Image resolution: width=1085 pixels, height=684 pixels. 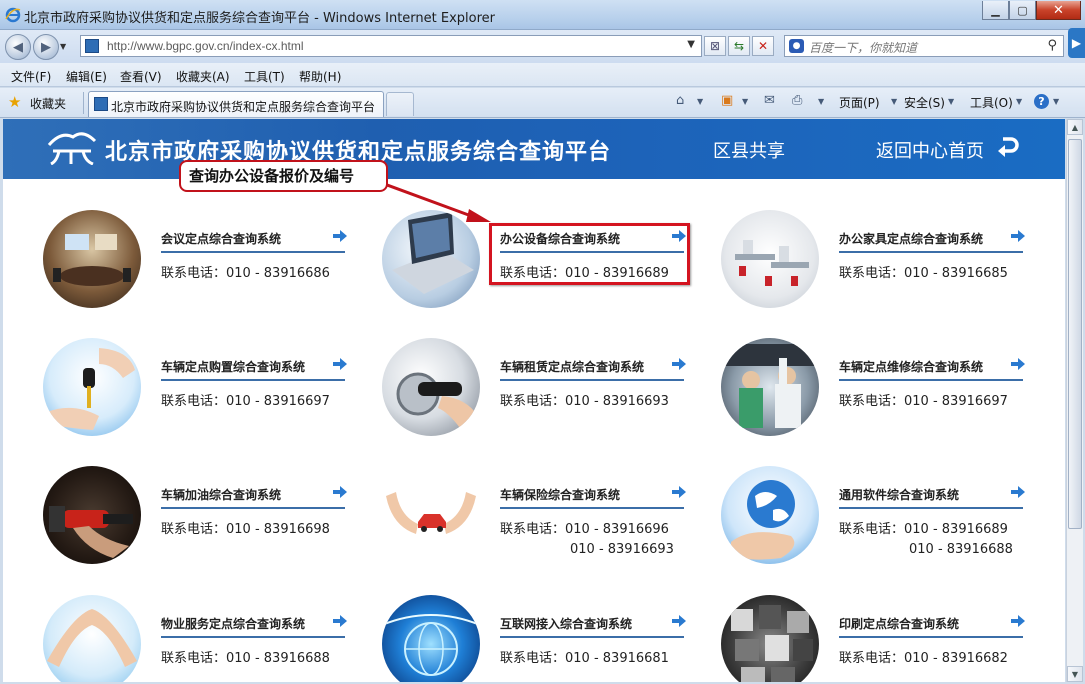 I want to click on laptop-image, so click(x=431, y=259).